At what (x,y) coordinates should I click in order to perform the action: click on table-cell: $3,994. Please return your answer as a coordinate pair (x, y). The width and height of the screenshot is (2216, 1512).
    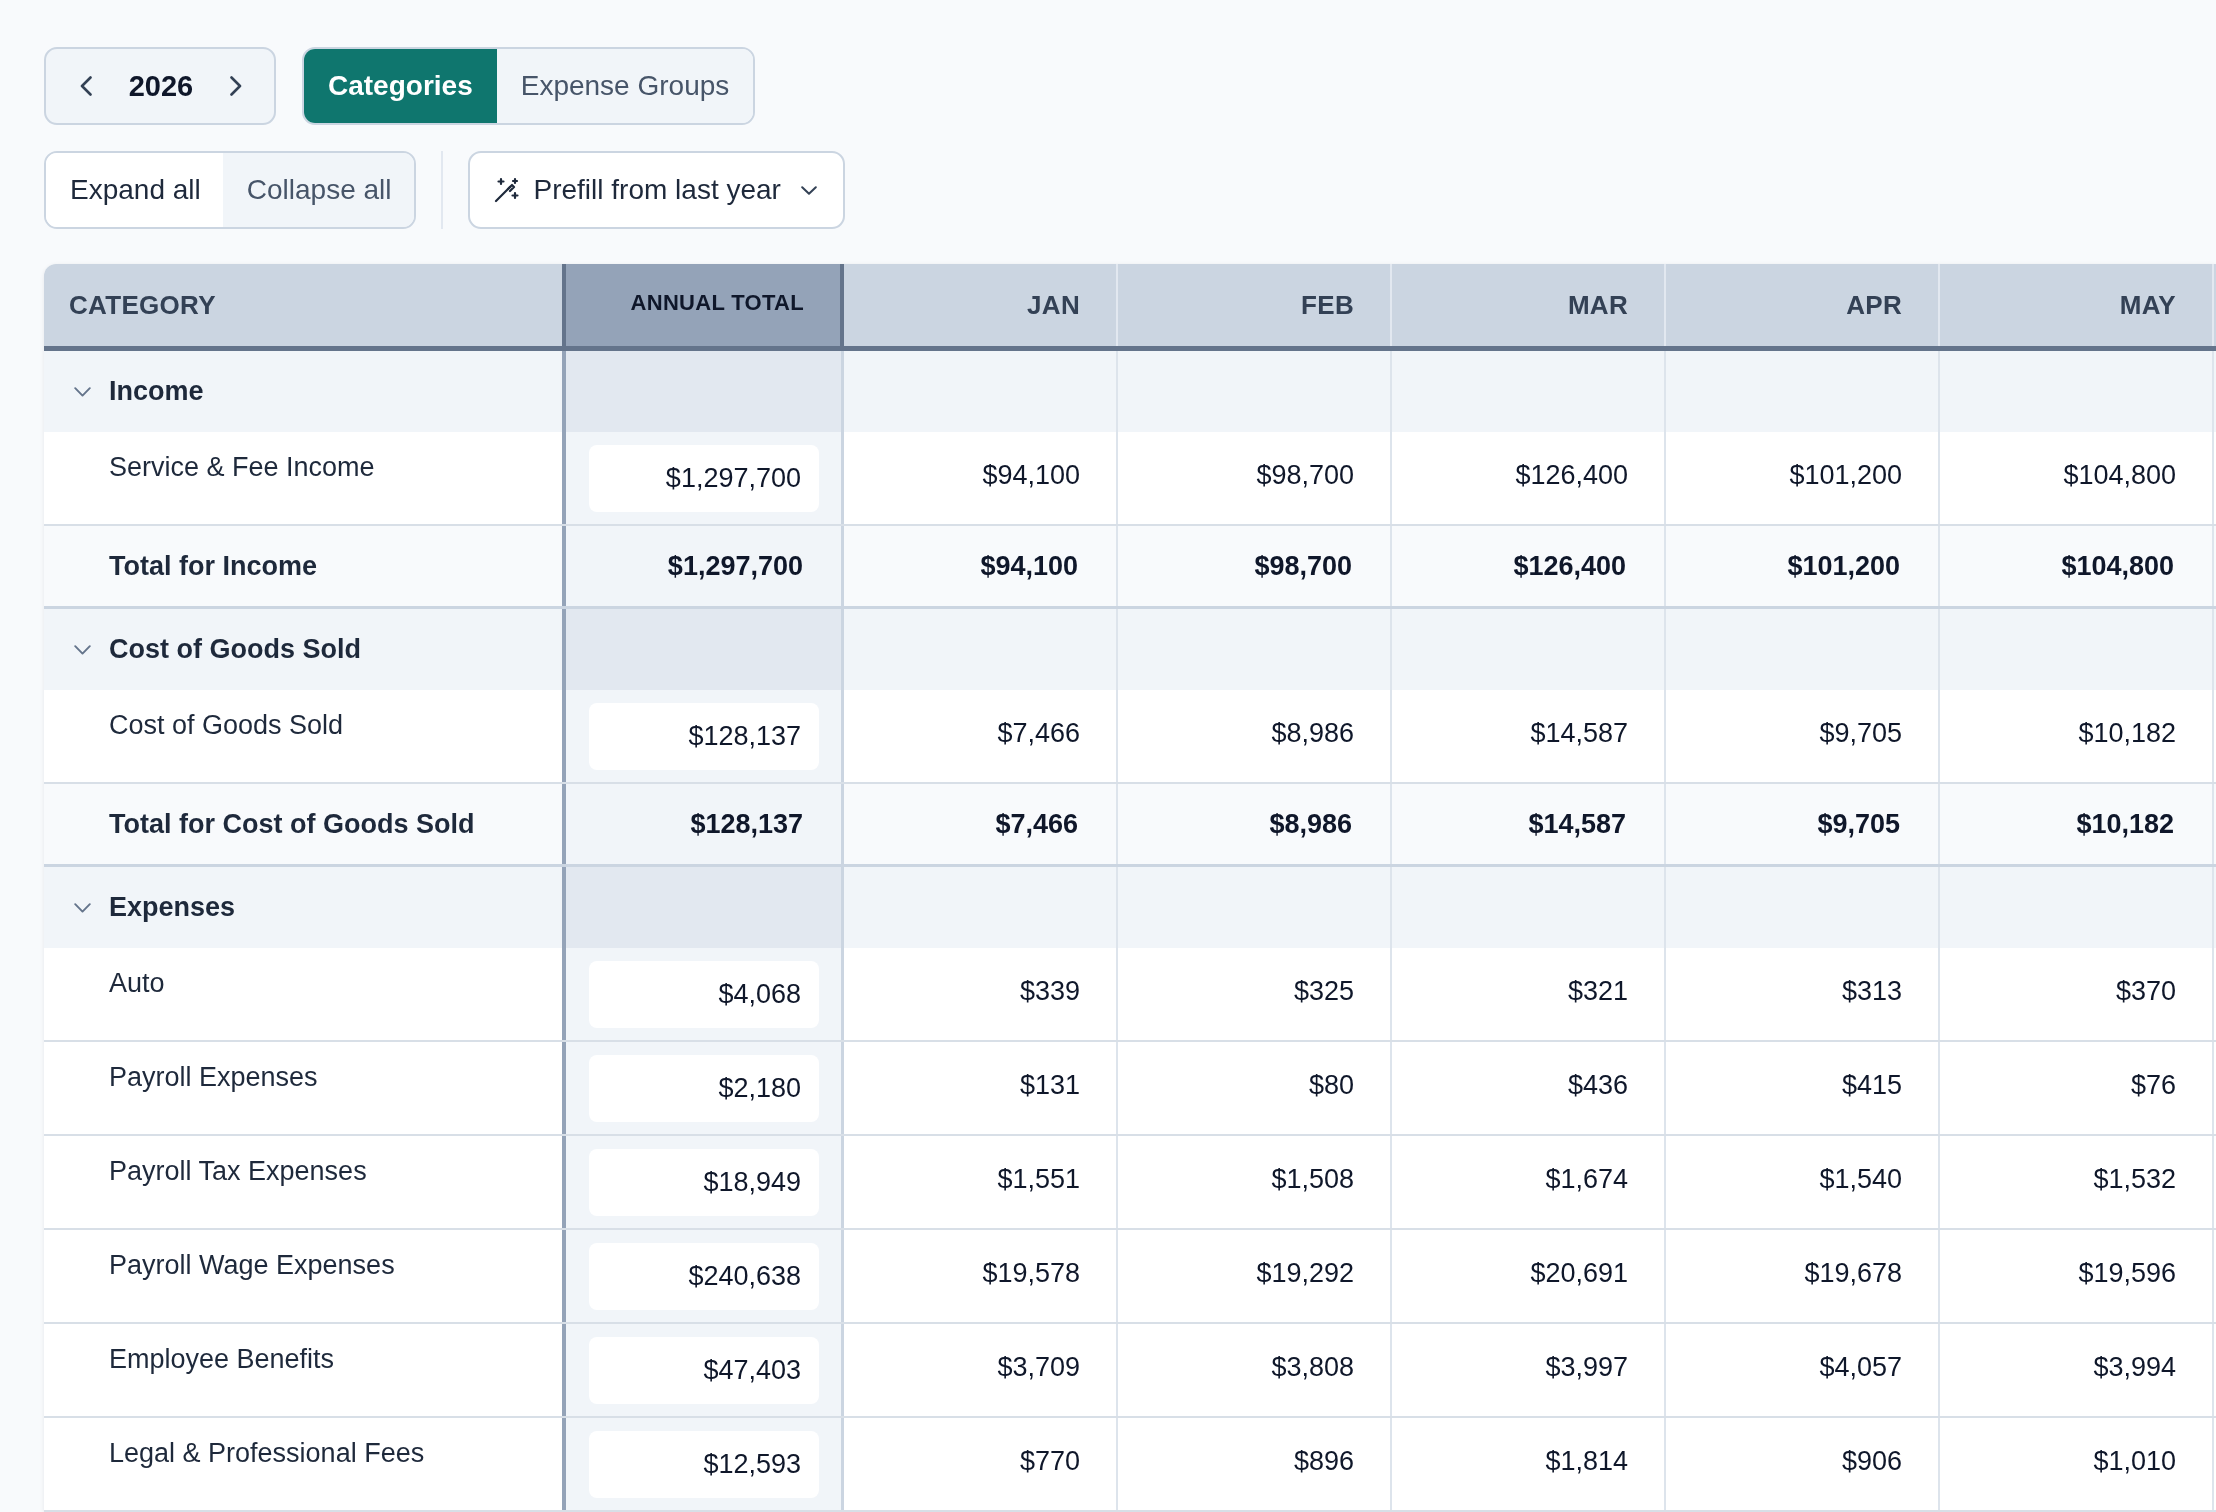
    Looking at the image, I should click on (2077, 1370).